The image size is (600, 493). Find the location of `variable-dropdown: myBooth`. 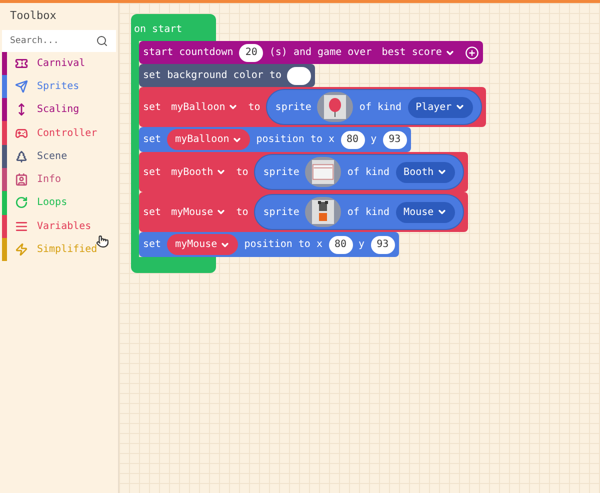

variable-dropdown: myBooth is located at coordinates (198, 172).